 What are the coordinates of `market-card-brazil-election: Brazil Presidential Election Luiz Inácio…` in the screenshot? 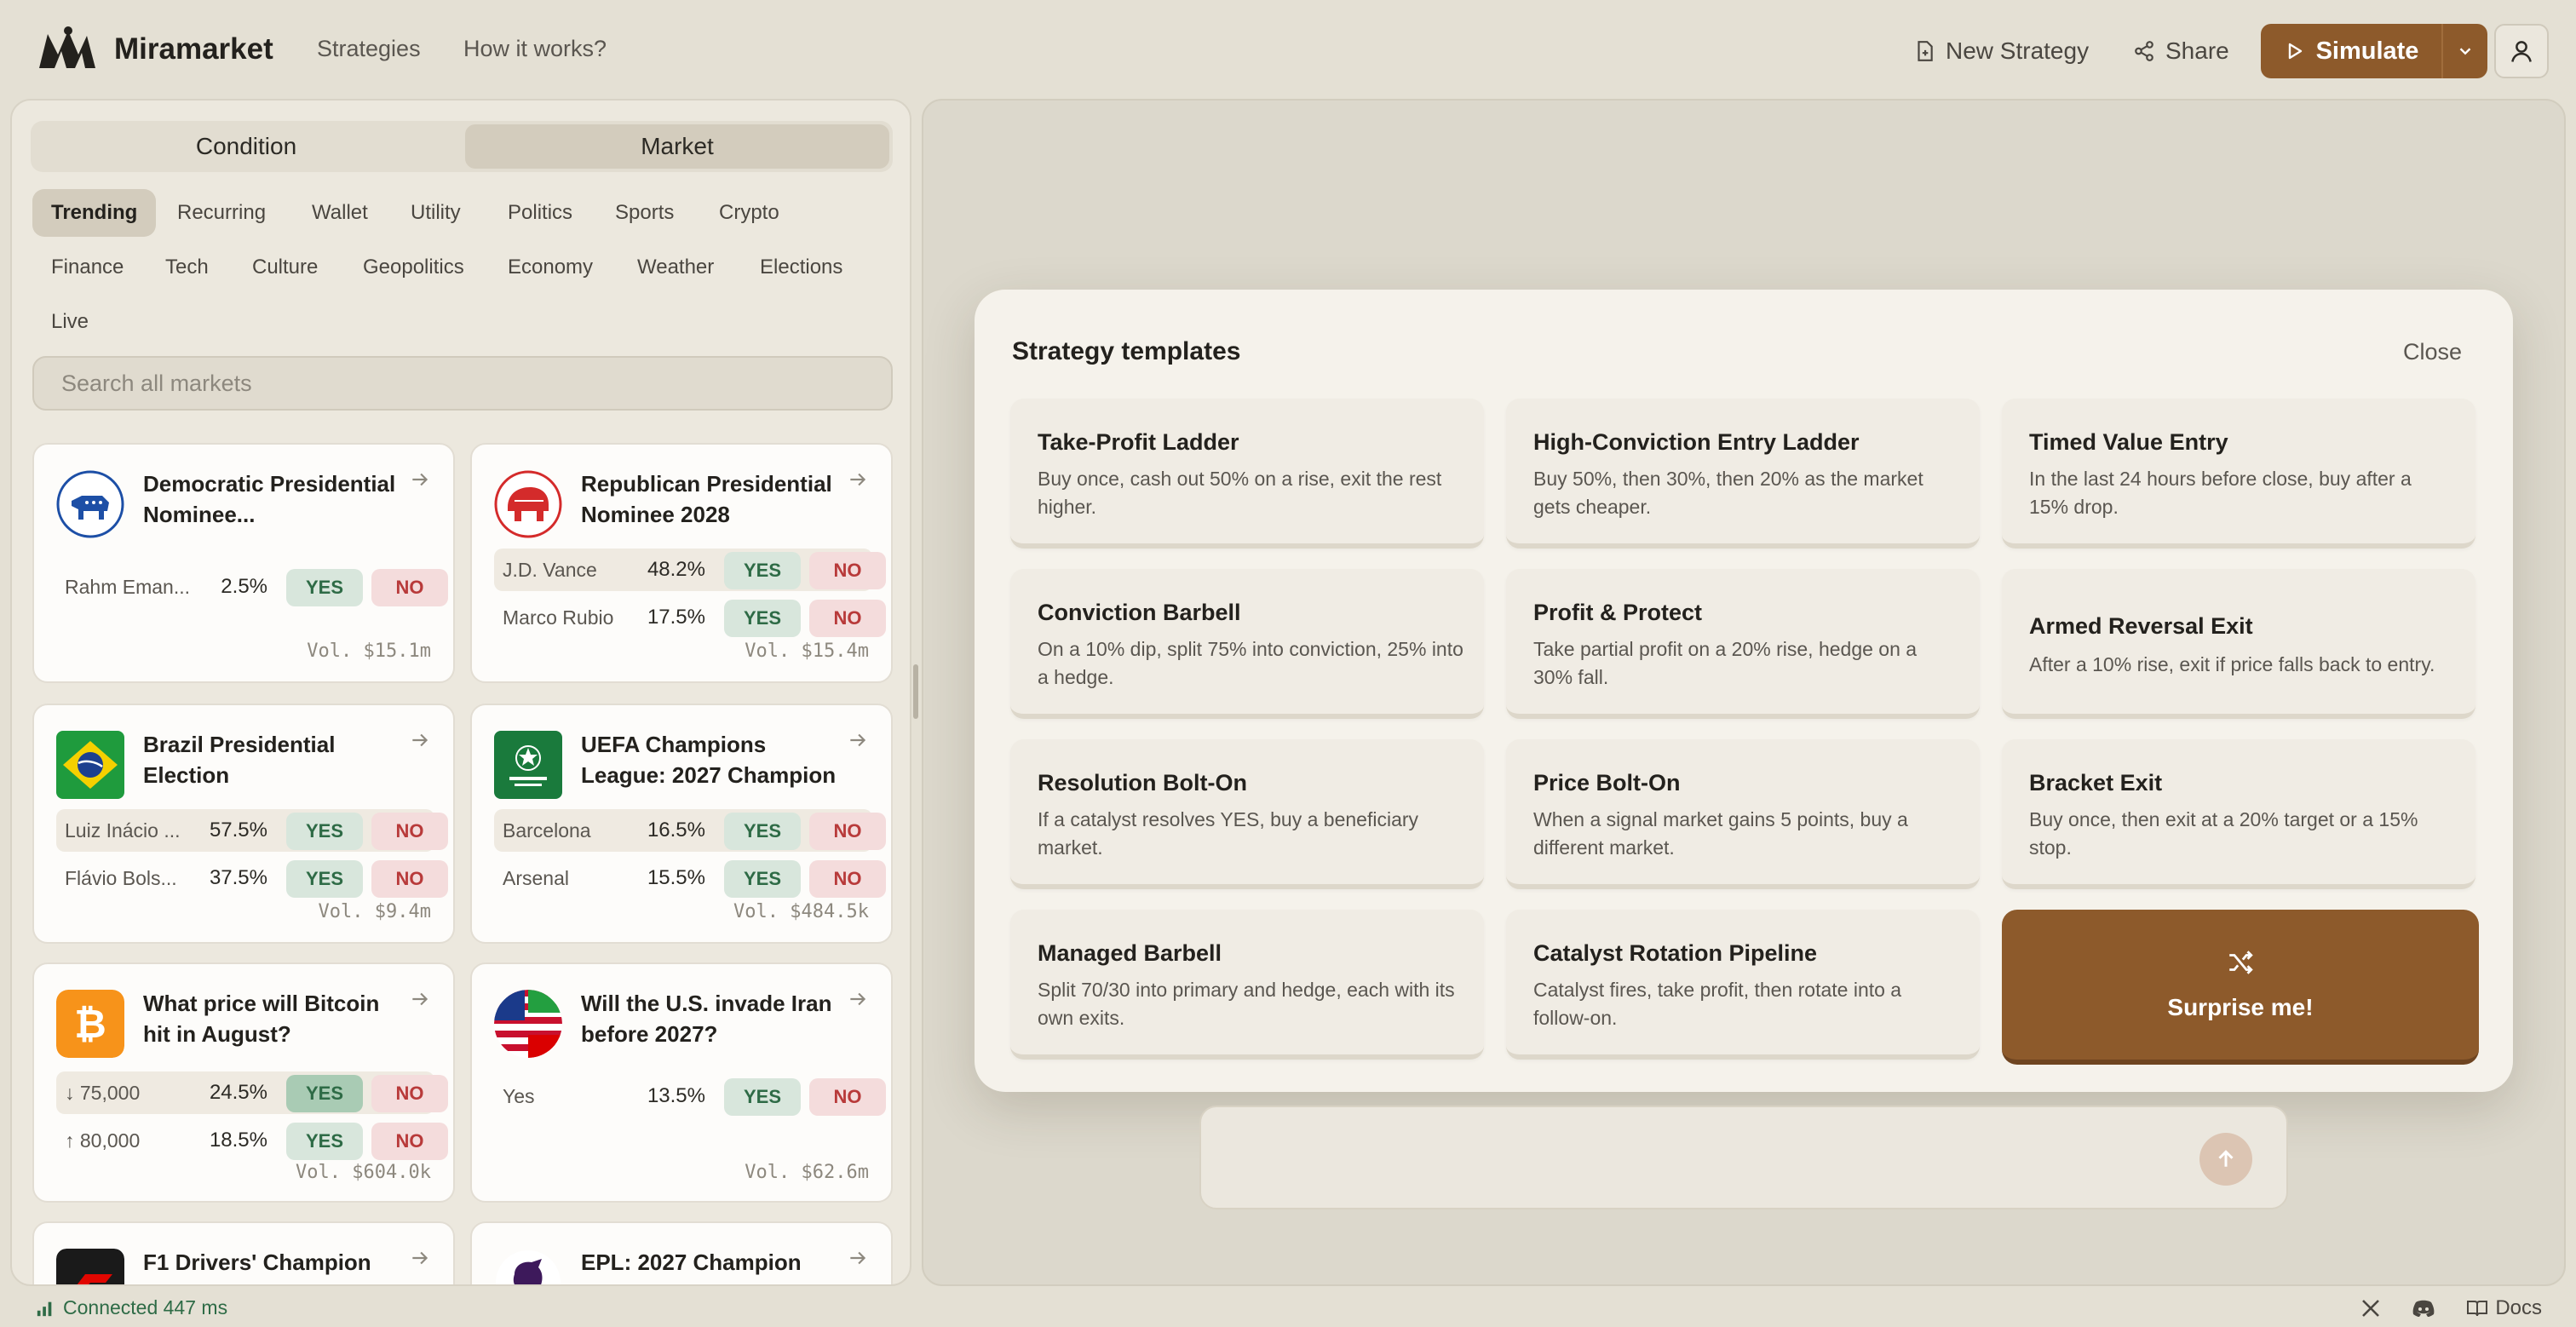 It's located at (244, 824).